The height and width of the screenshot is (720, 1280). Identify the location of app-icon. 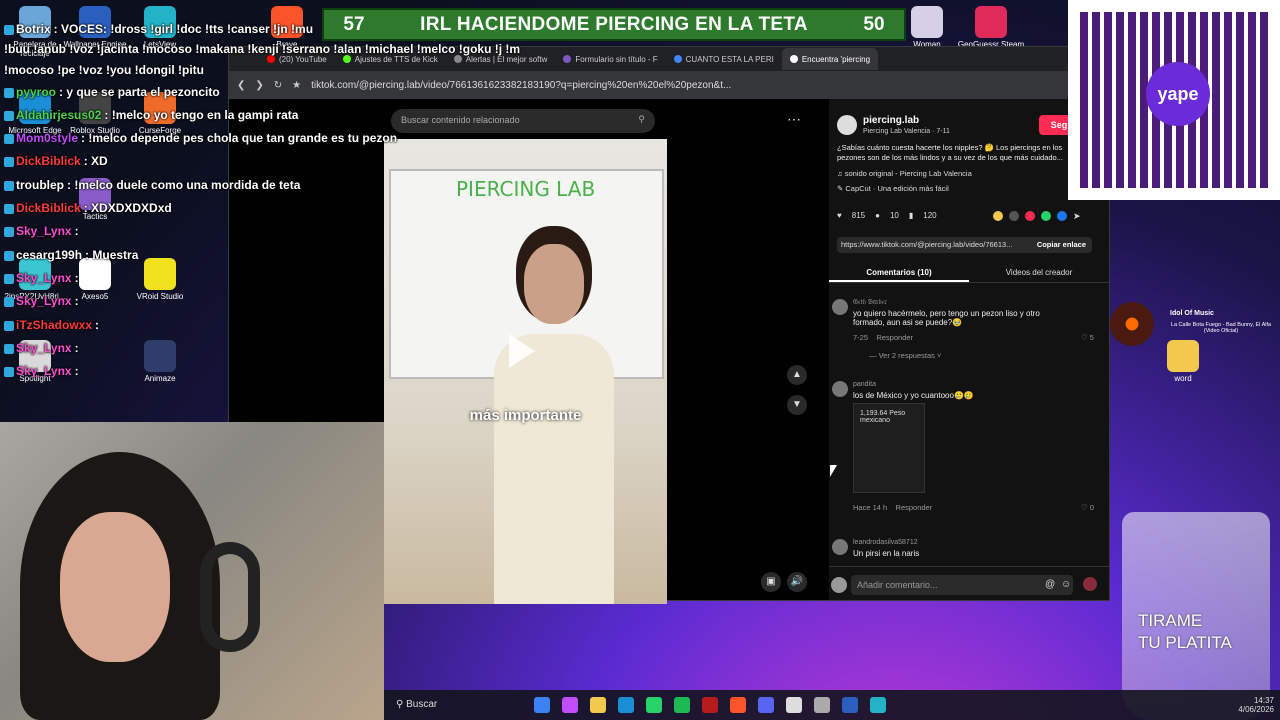
(991, 22).